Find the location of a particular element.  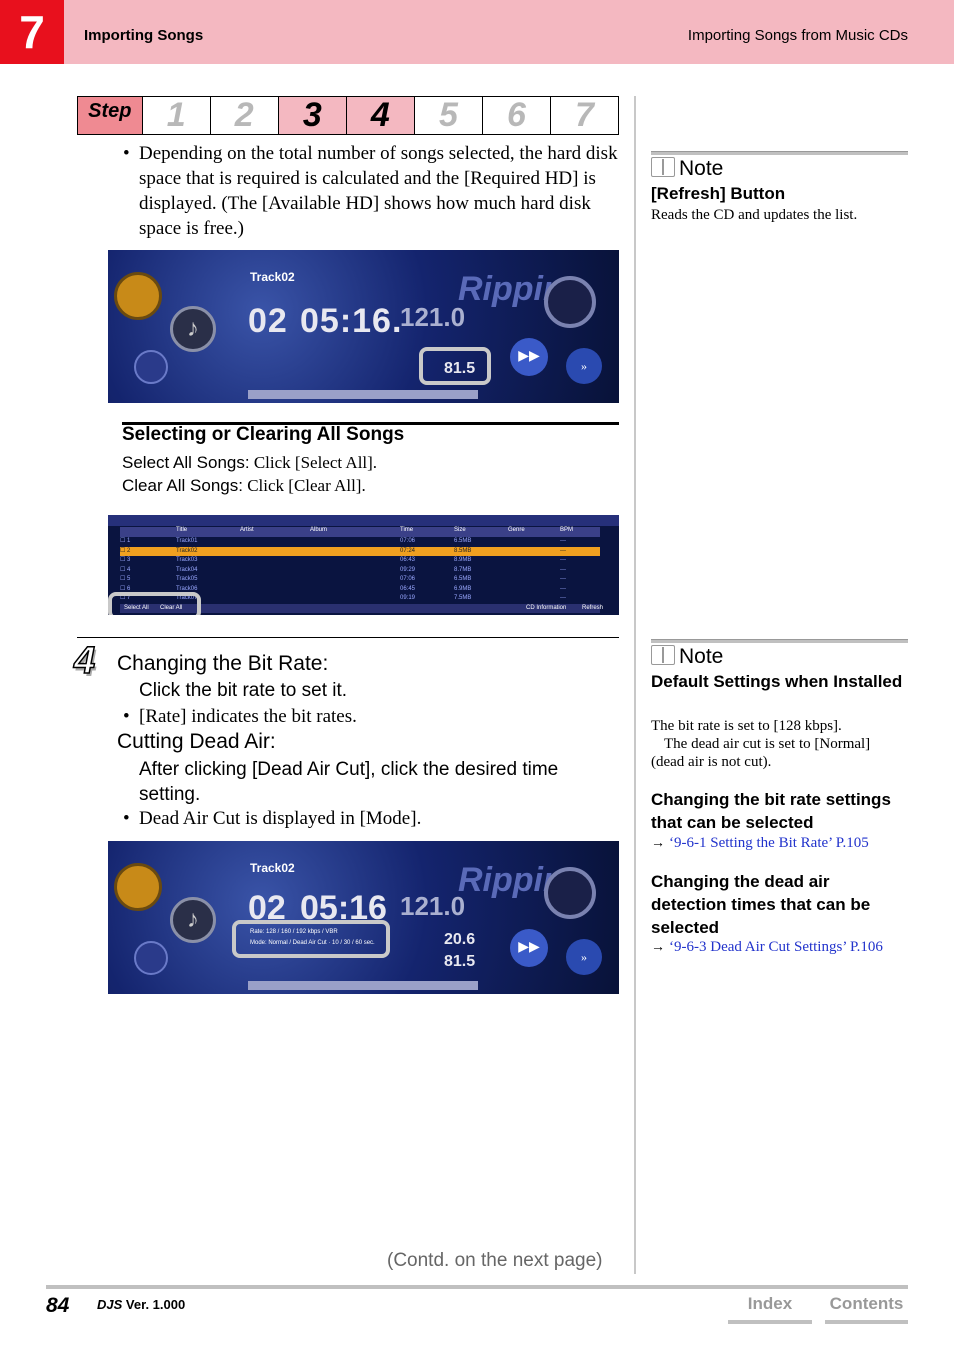

row-size: 8.5MB is located at coordinates (463, 550).